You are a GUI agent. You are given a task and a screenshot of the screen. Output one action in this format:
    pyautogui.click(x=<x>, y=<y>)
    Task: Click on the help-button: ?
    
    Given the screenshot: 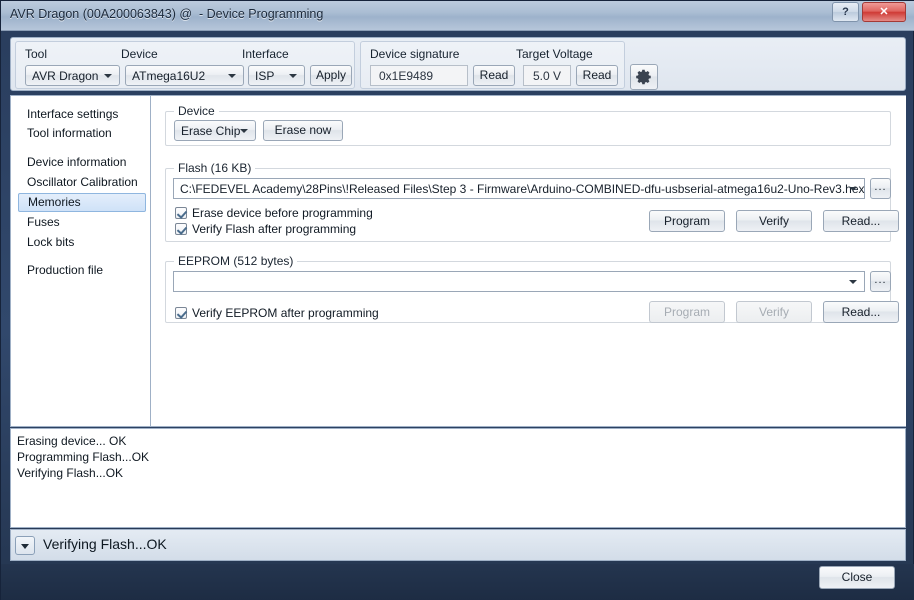 What is the action you would take?
    pyautogui.click(x=845, y=12)
    